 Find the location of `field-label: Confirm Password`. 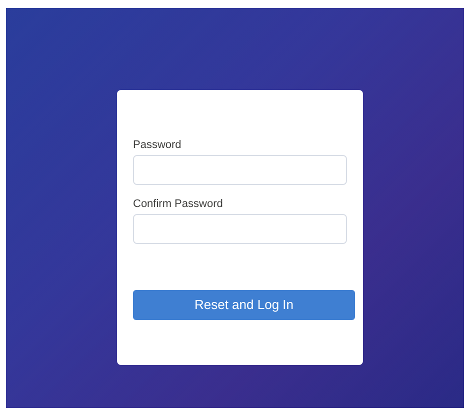

field-label: Confirm Password is located at coordinates (178, 204).